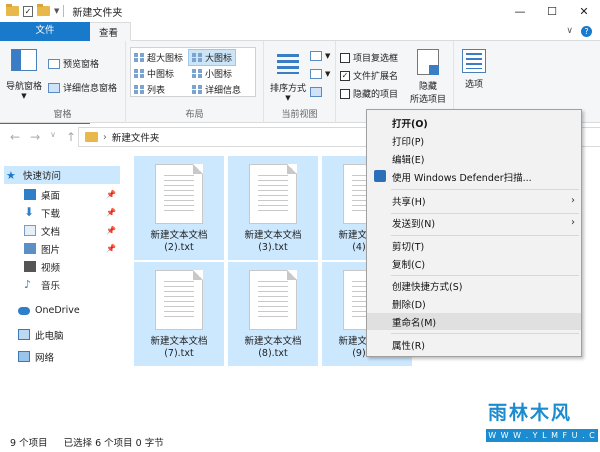 The image size is (600, 452). What do you see at coordinates (30, 248) in the screenshot?
I see `pictures-icon` at bounding box center [30, 248].